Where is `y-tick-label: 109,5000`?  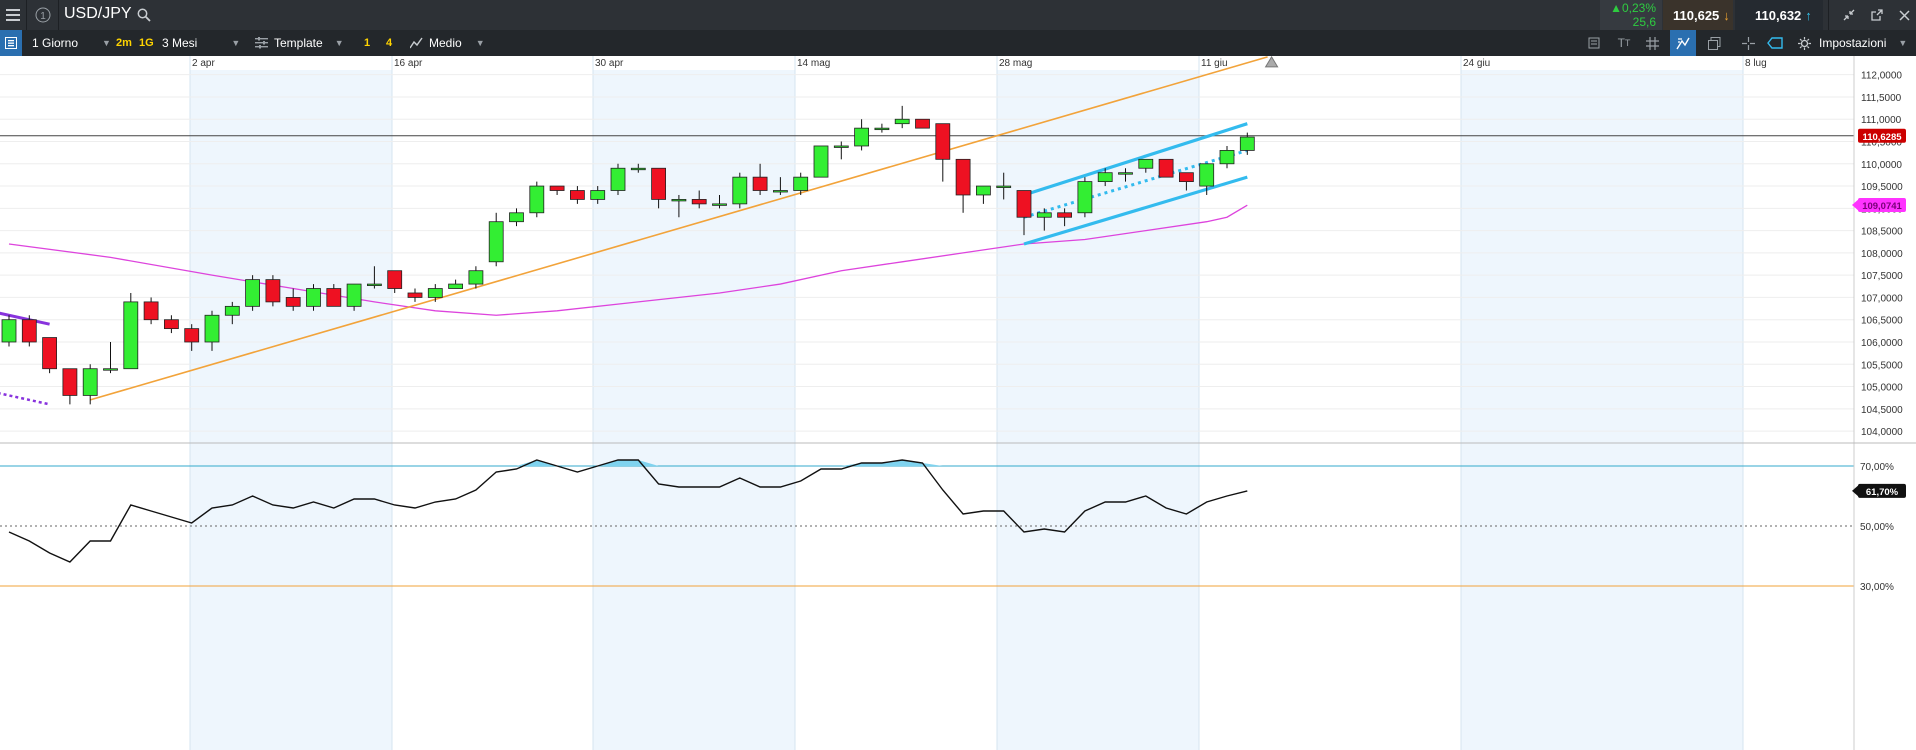
y-tick-label: 109,5000 is located at coordinates (1882, 187).